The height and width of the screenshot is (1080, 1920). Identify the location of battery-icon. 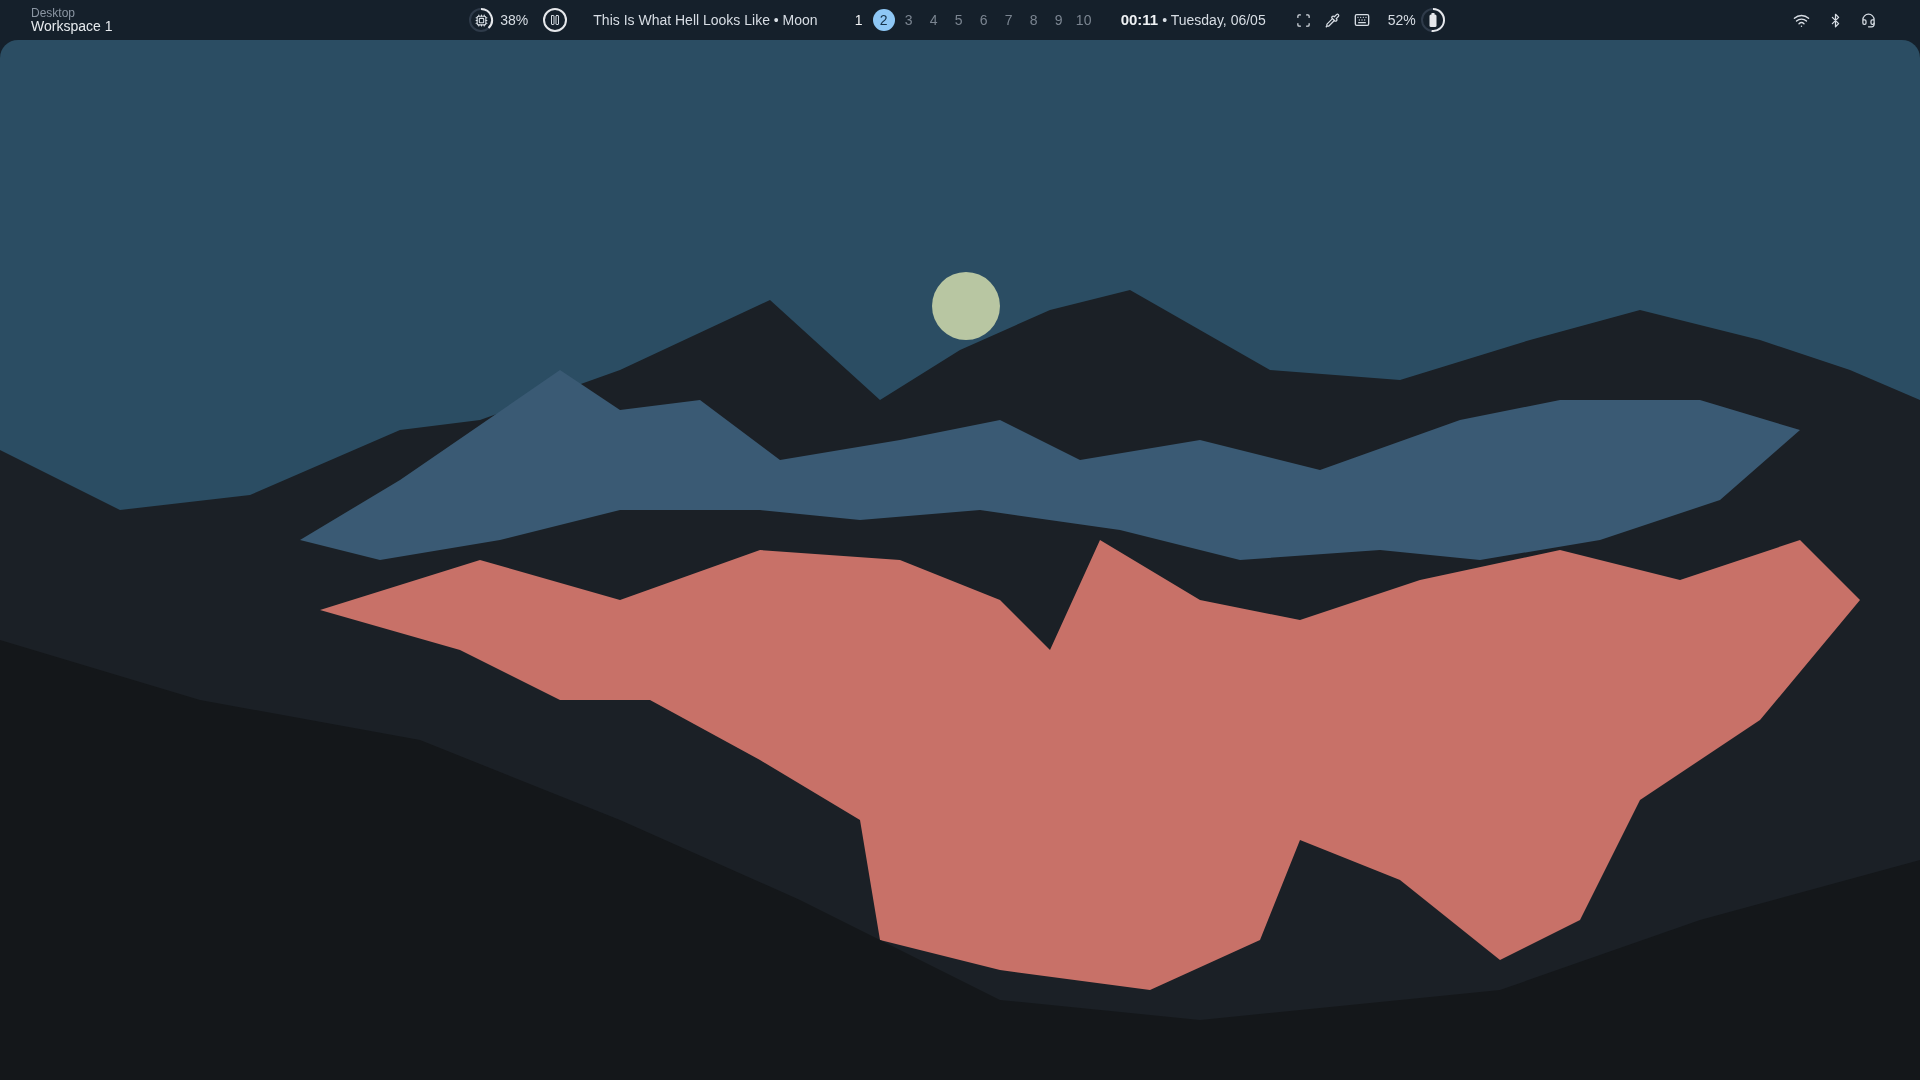
(1432, 20).